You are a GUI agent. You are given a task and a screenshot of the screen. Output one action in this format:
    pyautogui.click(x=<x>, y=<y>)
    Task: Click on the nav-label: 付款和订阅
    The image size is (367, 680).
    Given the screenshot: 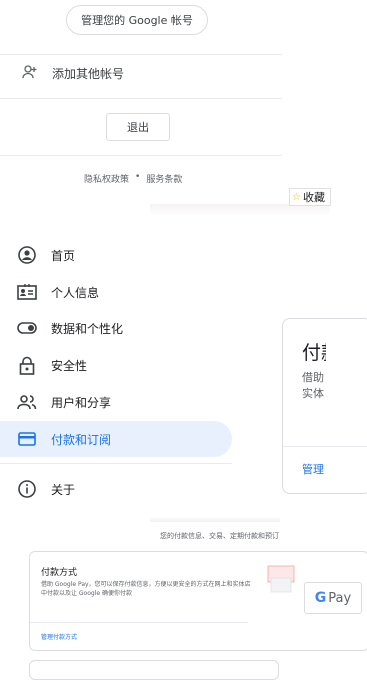 What is the action you would take?
    pyautogui.click(x=81, y=439)
    